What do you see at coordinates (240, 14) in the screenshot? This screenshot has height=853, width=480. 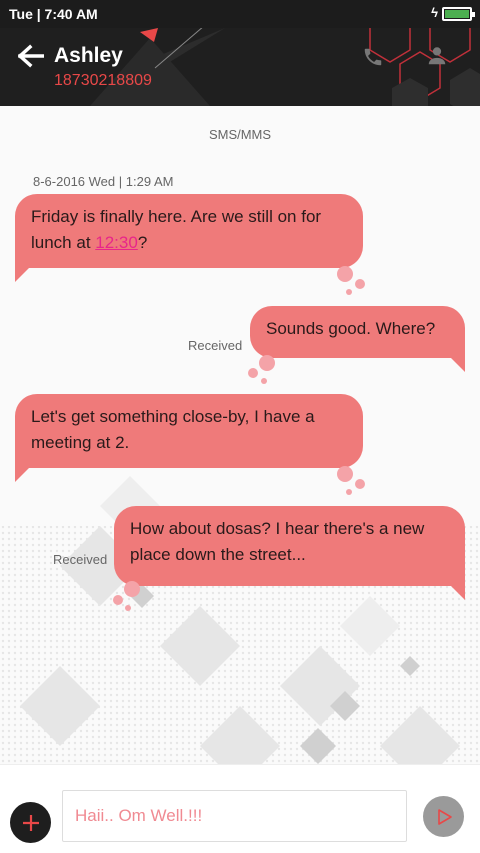 I see `status-bar: Tue | 7:40 AM ϟ` at bounding box center [240, 14].